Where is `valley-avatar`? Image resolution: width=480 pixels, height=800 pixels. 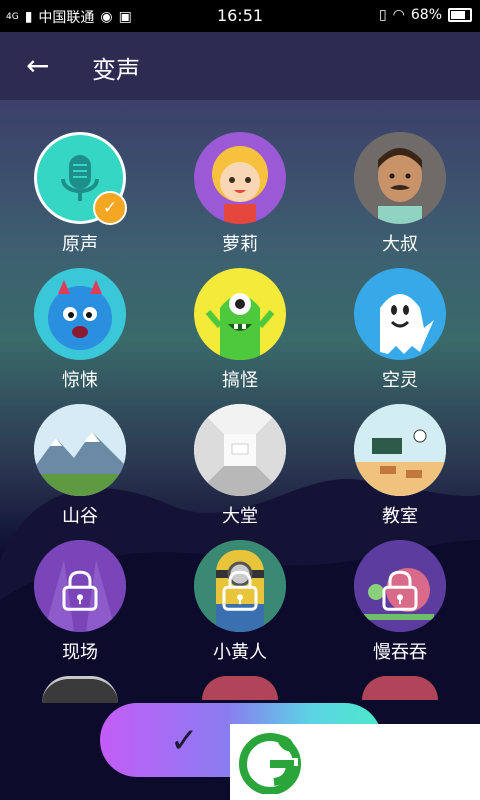
valley-avatar is located at coordinates (80, 450).